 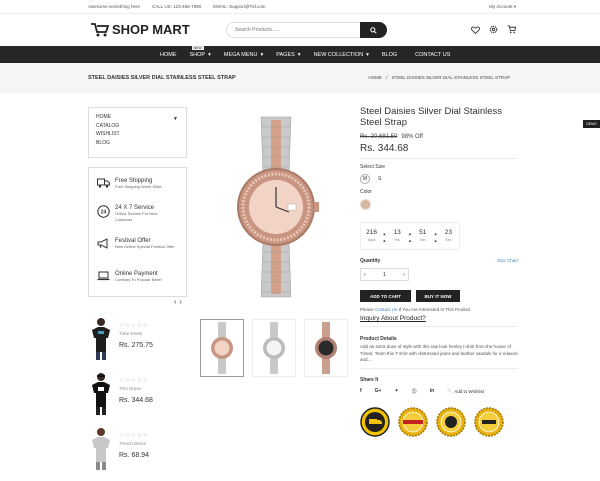 I want to click on wishlist-link: ♡ Add to Wishlist, so click(x=465, y=391).